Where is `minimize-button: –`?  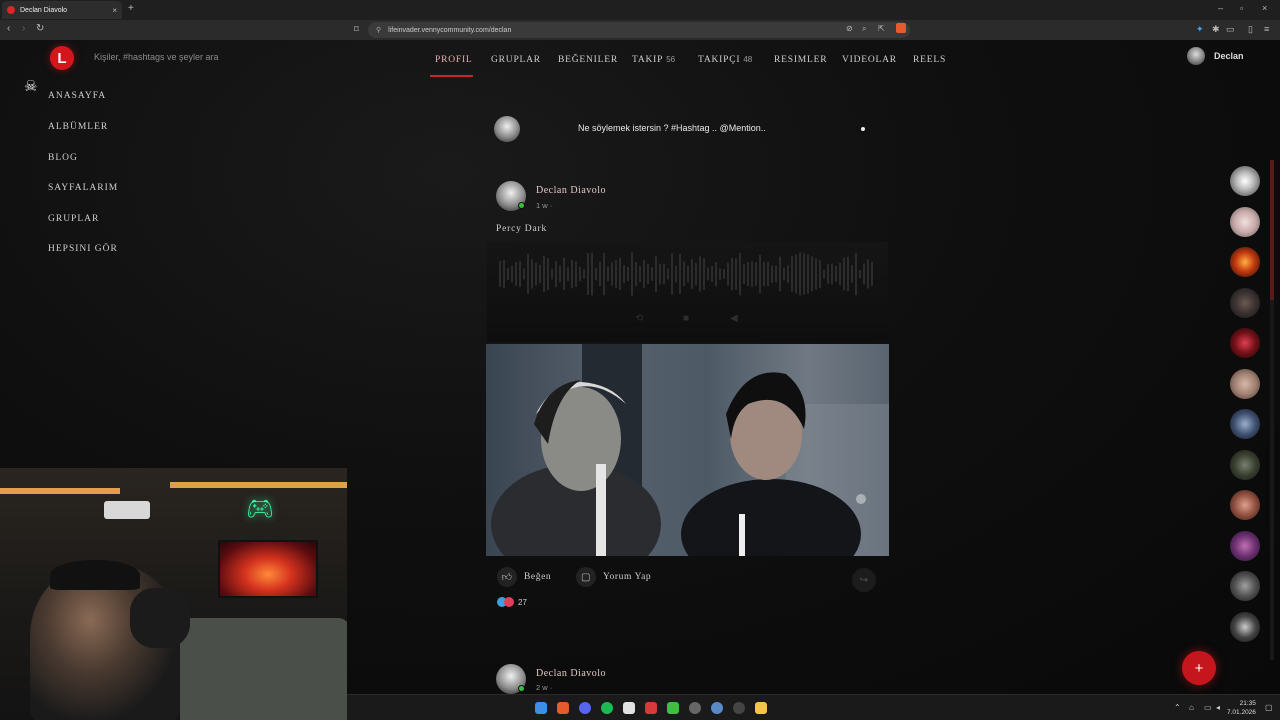
minimize-button: – is located at coordinates (1220, 8).